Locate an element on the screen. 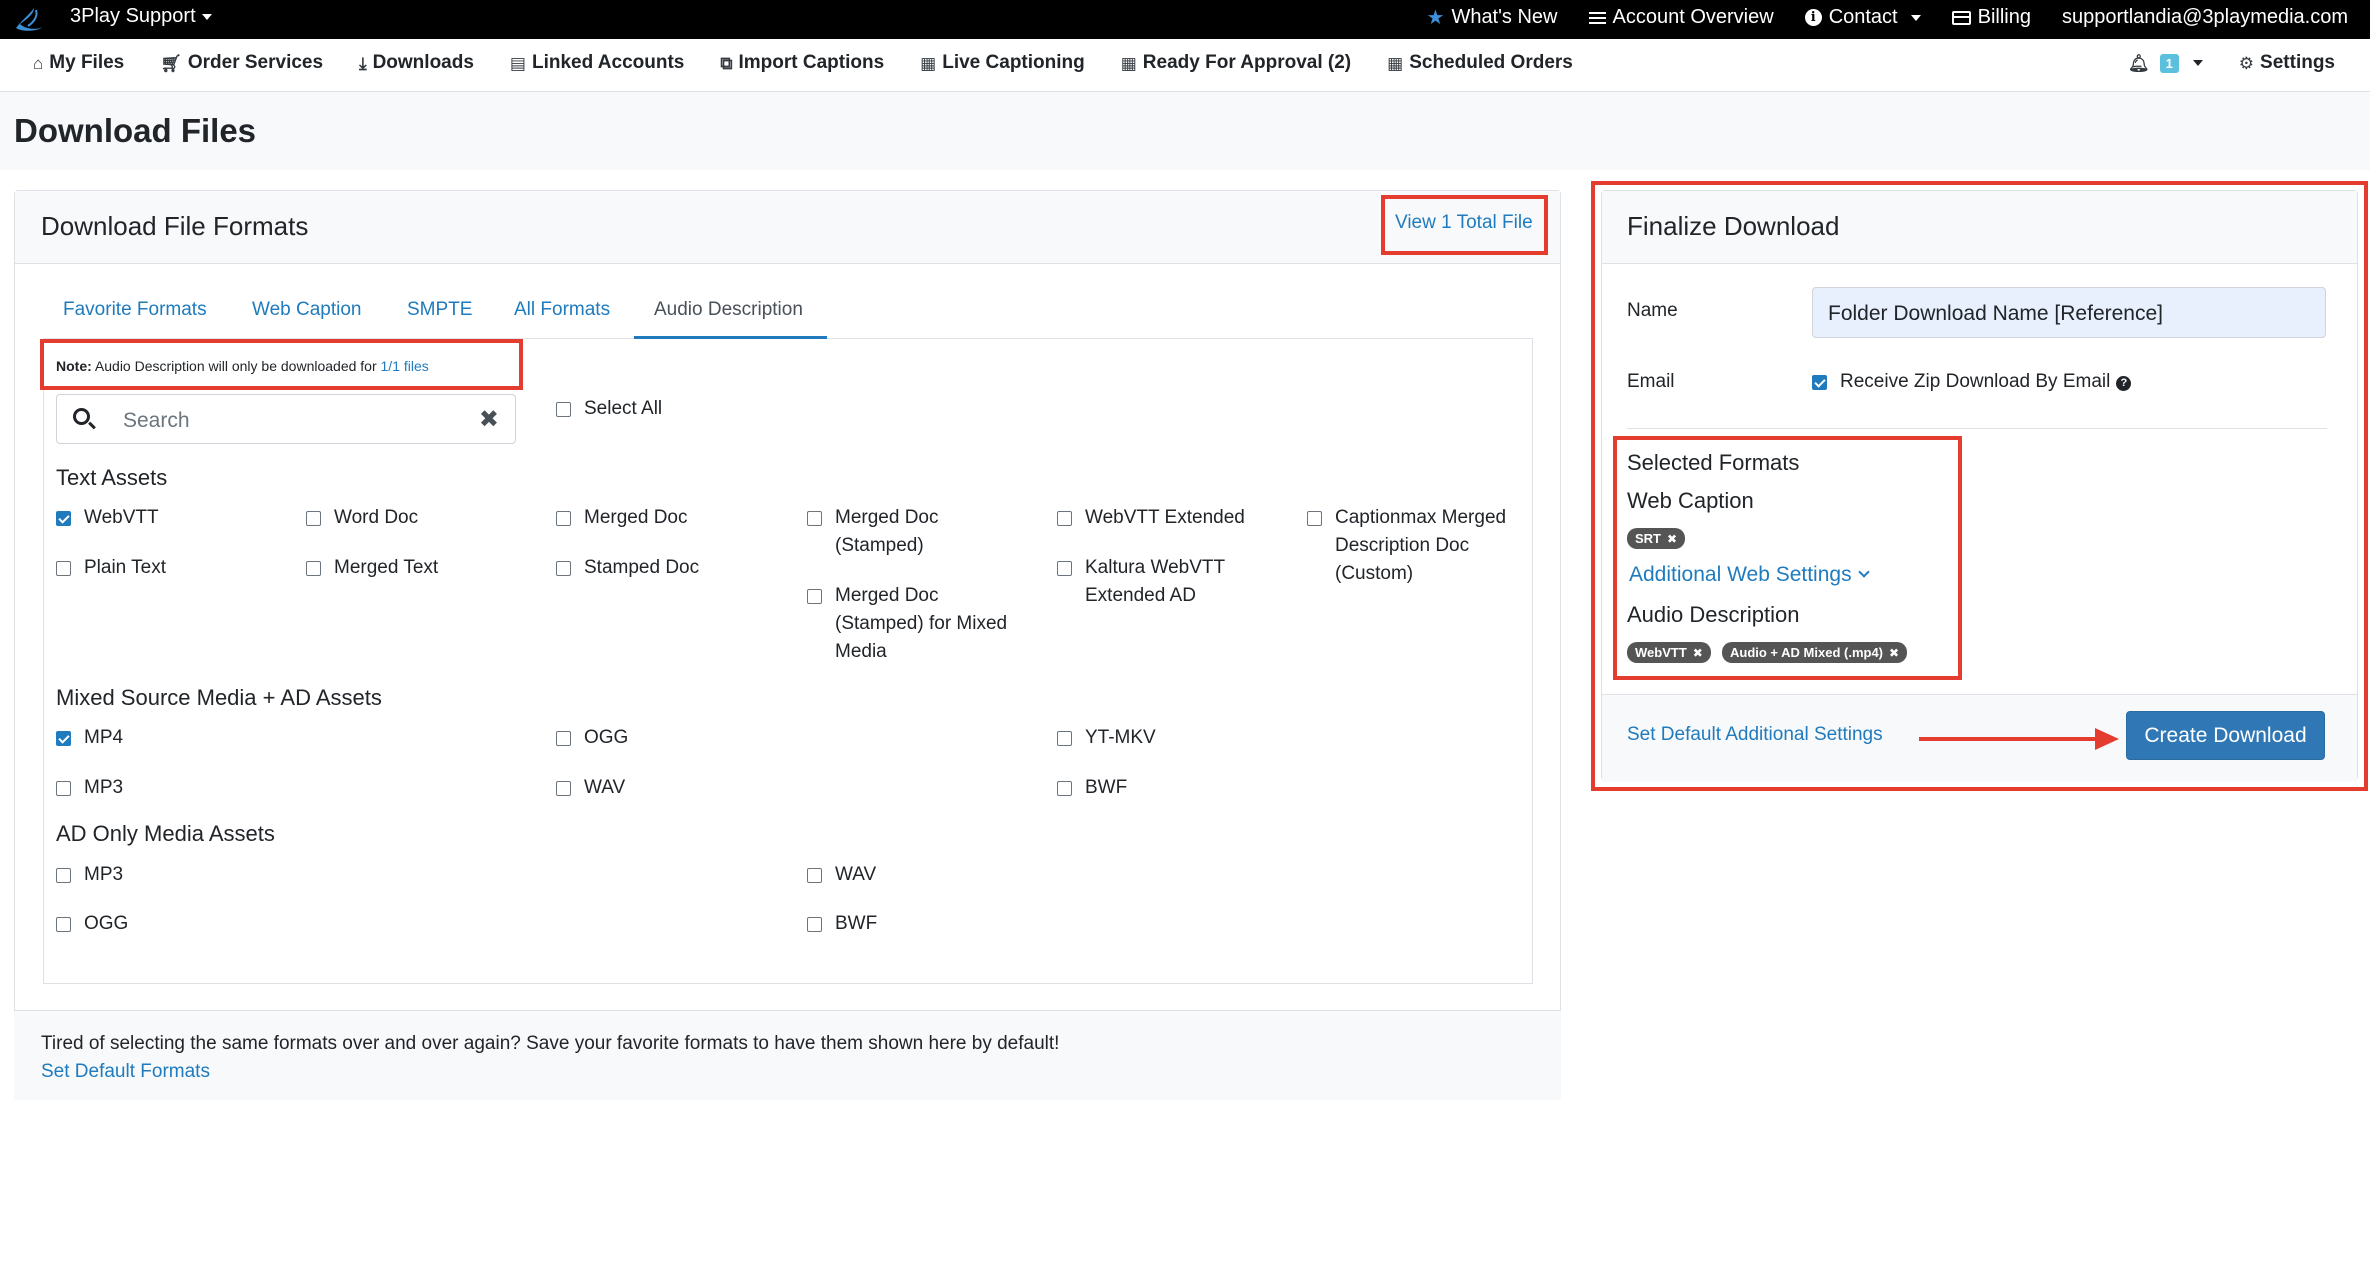 This screenshot has height=1262, width=2370. nav-downloads: ⤓ Downloads is located at coordinates (416, 63).